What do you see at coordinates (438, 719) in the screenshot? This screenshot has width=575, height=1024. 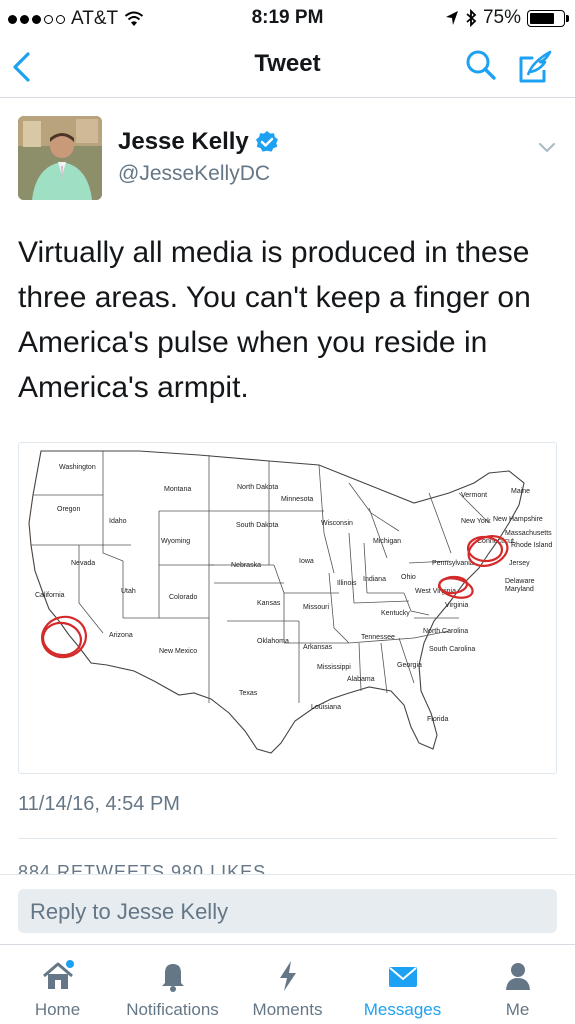 I see `map-state-label: Florida` at bounding box center [438, 719].